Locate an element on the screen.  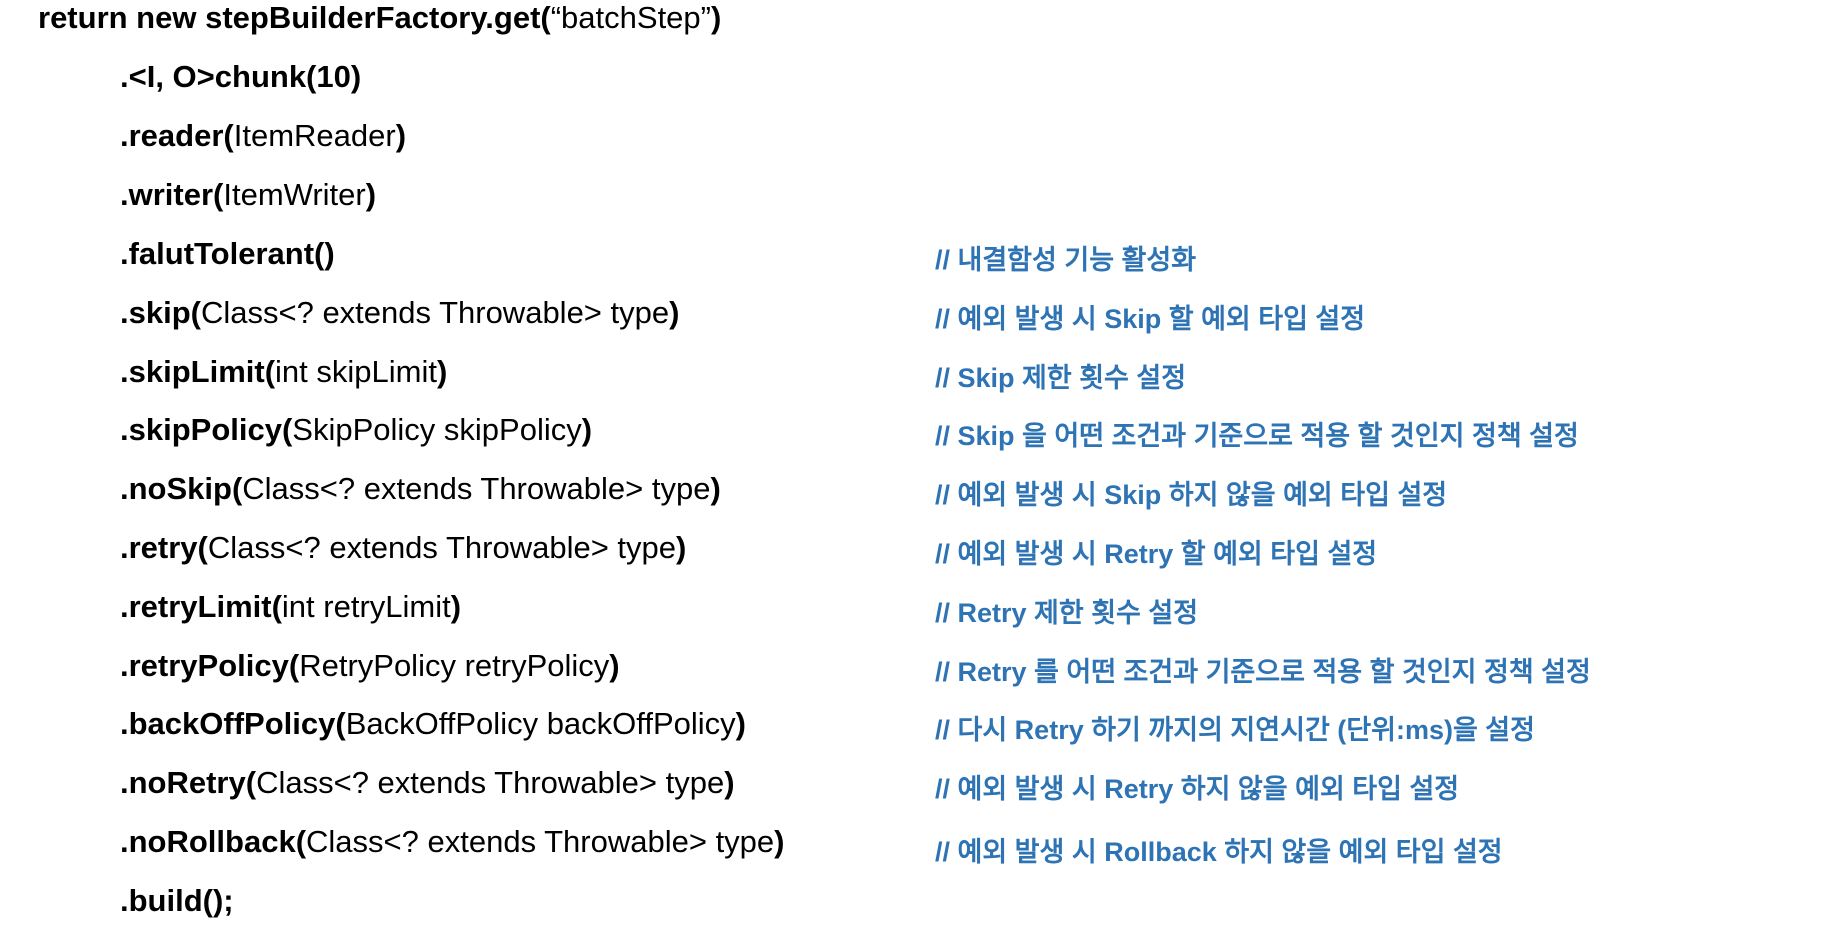
comment-skip: // 예외 발생 시 Skip 할 예외 타입 설정 is located at coordinates (1150, 319).